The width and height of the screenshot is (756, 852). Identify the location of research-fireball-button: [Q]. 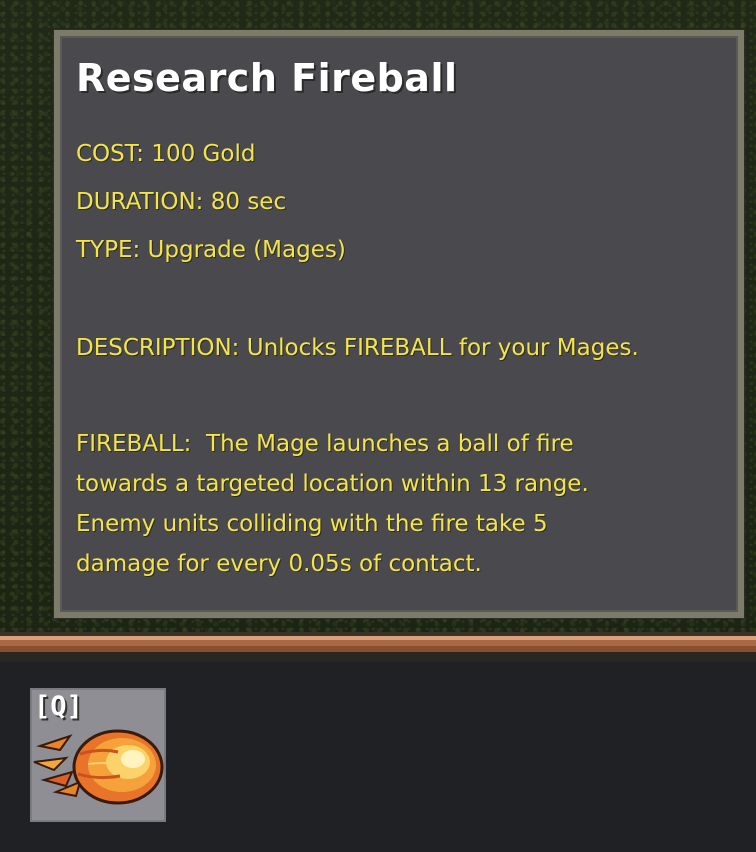
(98, 755).